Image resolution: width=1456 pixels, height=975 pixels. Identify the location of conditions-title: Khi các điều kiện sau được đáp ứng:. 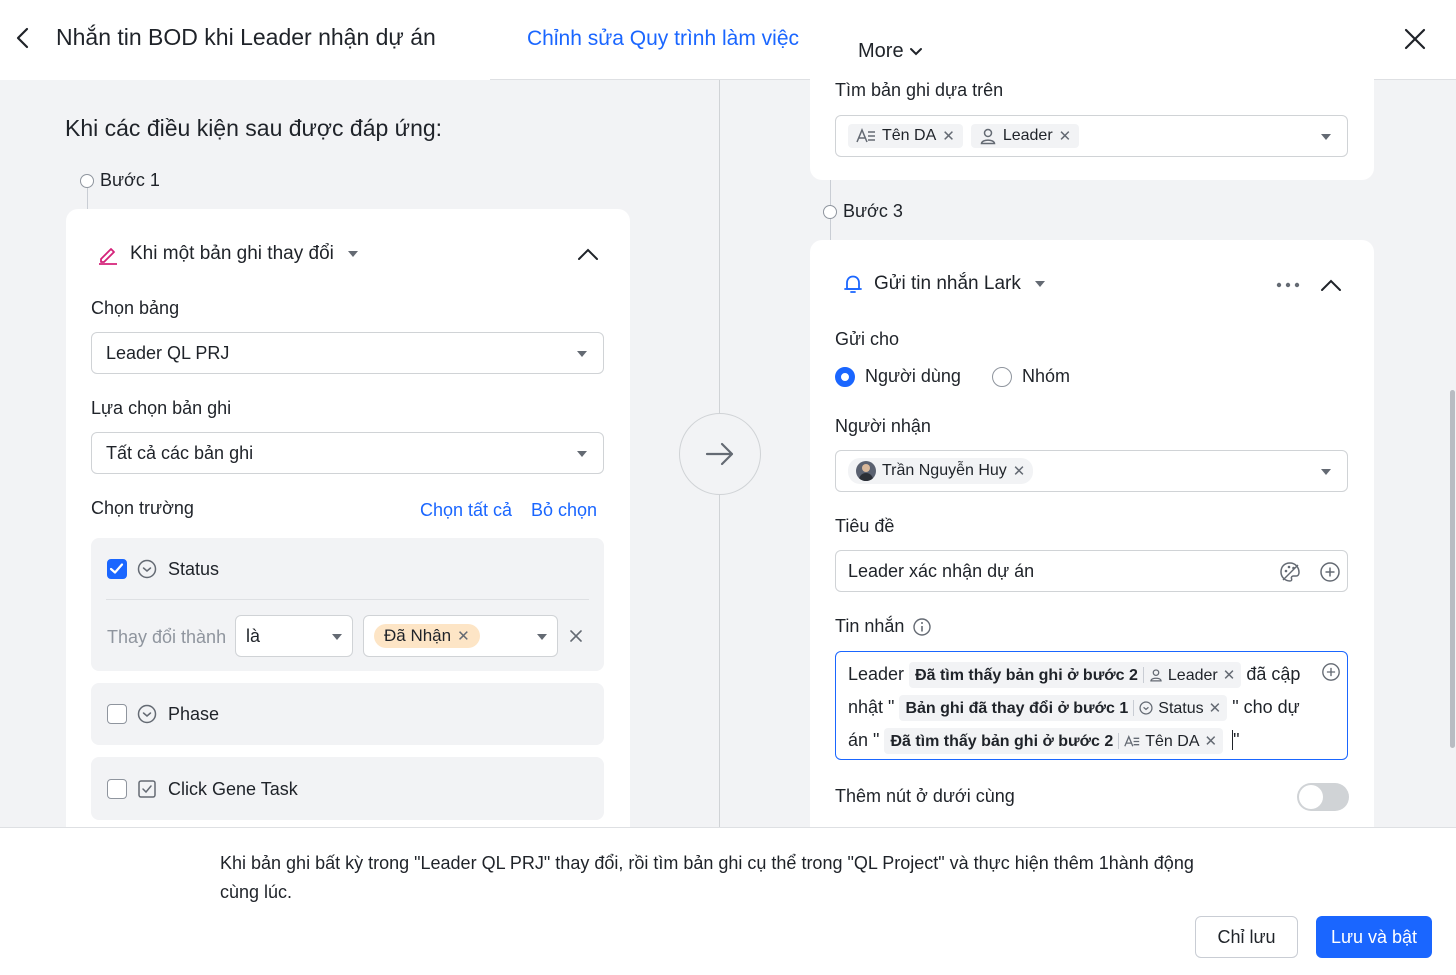
(254, 128).